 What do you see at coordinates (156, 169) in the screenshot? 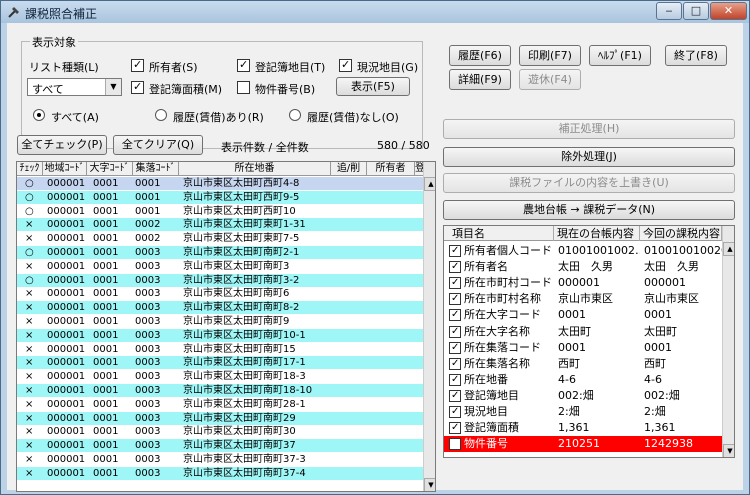
I see `grid-col-village: 集落ｺｰﾄﾞ` at bounding box center [156, 169].